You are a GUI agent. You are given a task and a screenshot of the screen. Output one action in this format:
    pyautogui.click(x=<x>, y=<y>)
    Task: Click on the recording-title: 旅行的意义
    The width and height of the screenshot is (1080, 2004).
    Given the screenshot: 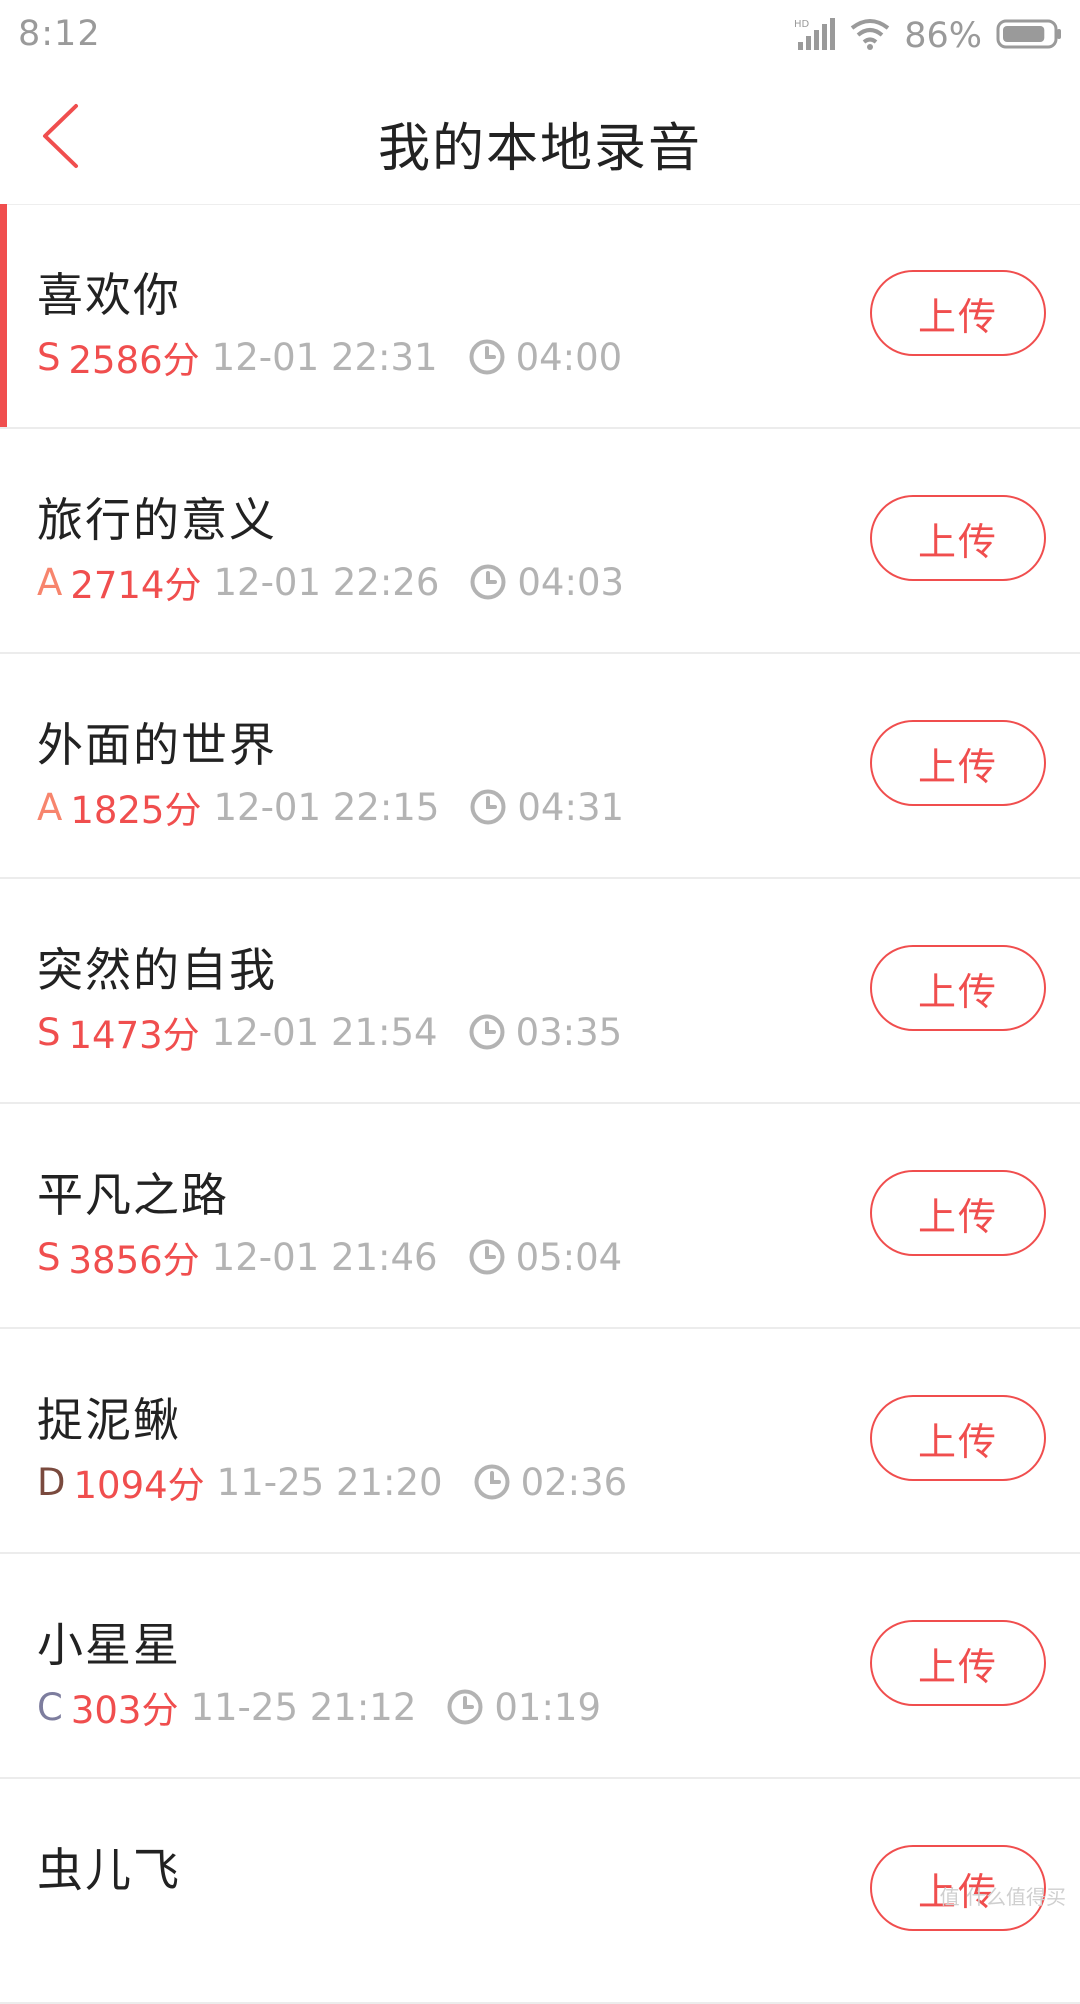 What is the action you would take?
    pyautogui.click(x=157, y=520)
    